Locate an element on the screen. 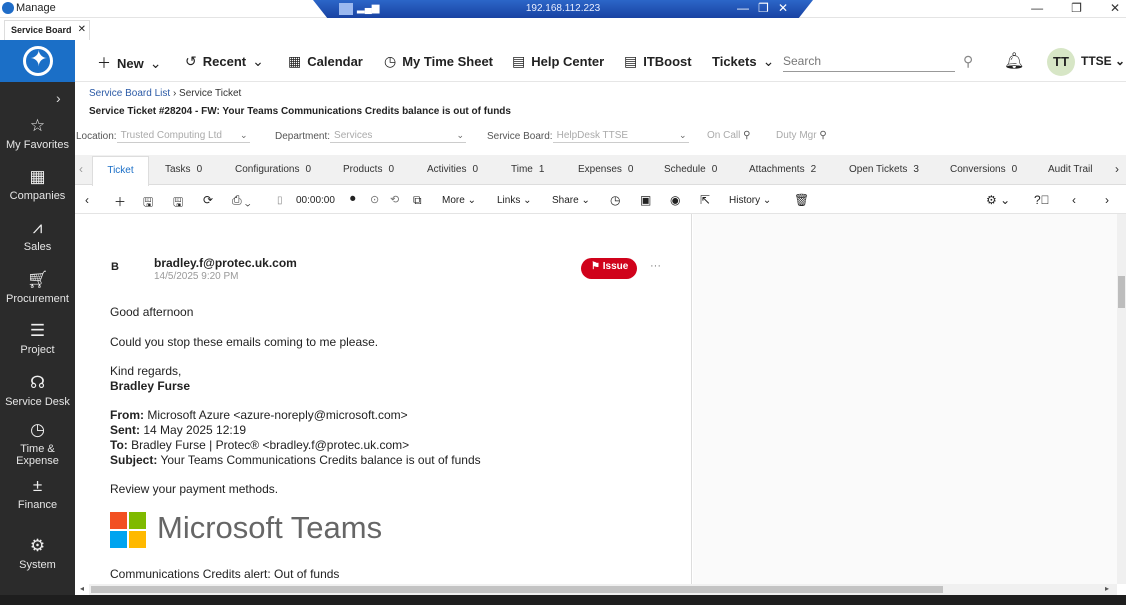 The height and width of the screenshot is (605, 1126). department-filter: Department: Services ⌄ is located at coordinates (371, 136).